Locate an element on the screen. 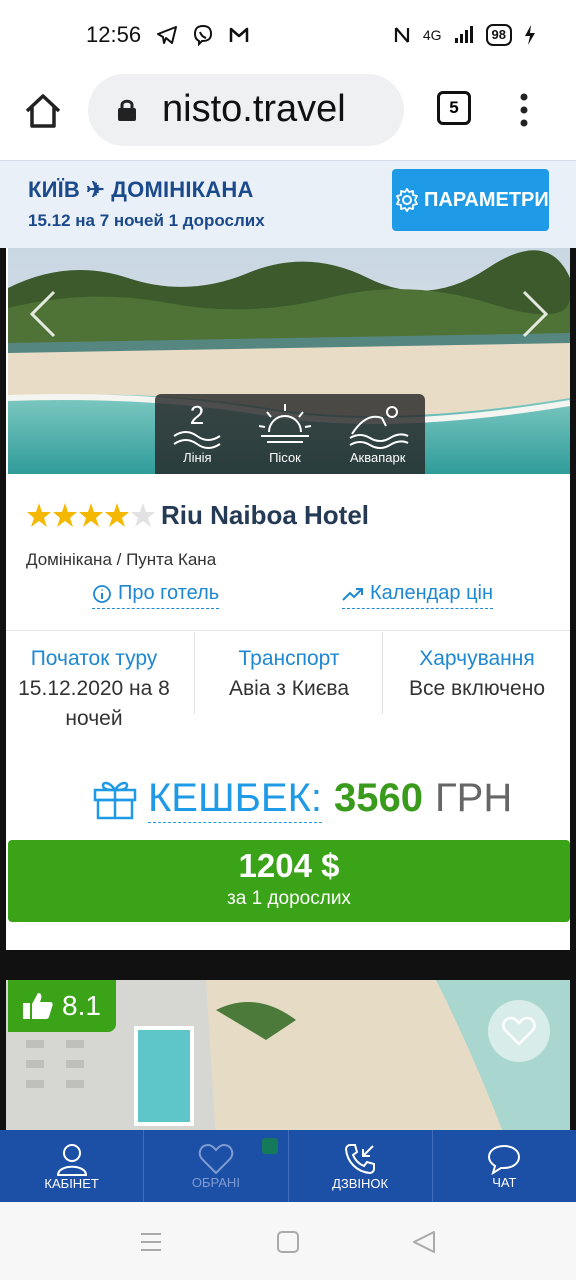 This screenshot has height=1280, width=576. about-hotel-link: Про готель is located at coordinates (156, 595).